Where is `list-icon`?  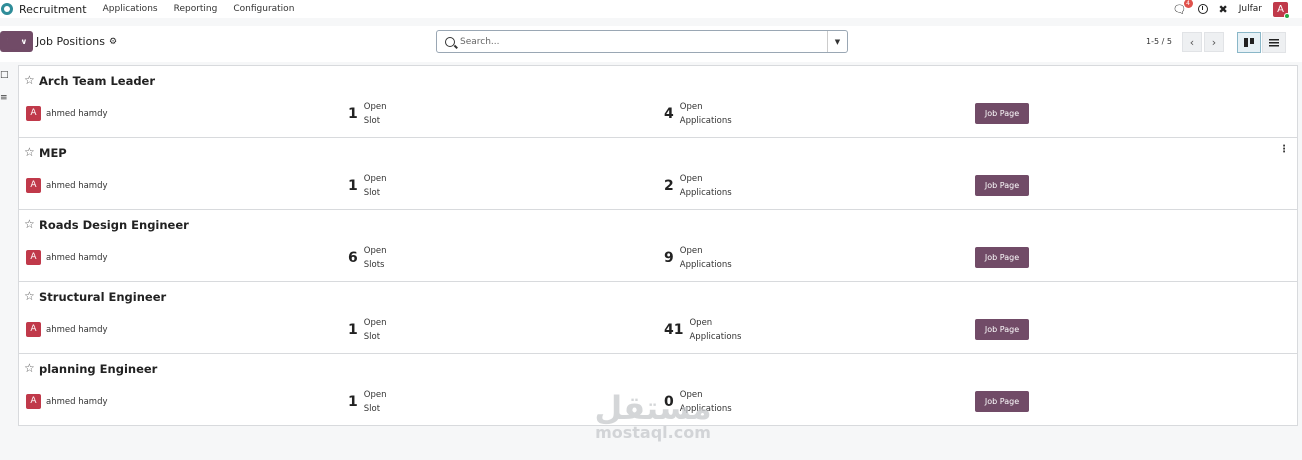
list-icon is located at coordinates (1274, 42).